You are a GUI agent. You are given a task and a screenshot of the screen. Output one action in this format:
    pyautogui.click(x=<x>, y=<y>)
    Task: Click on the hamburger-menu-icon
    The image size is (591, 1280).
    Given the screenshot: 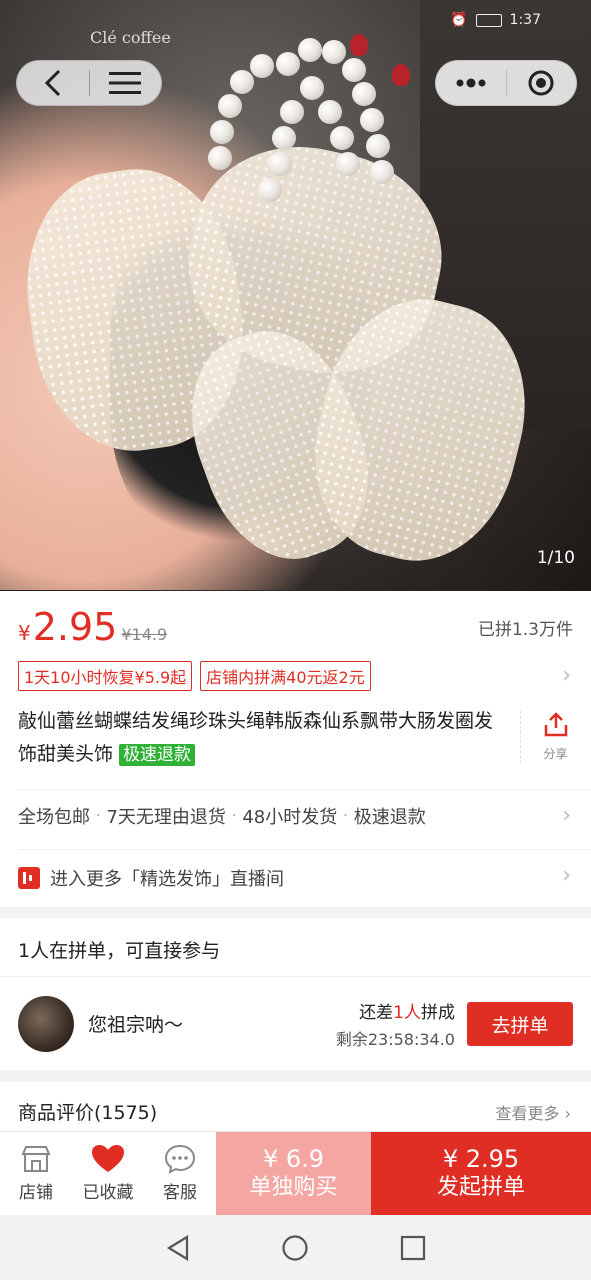 What is the action you would take?
    pyautogui.click(x=125, y=83)
    